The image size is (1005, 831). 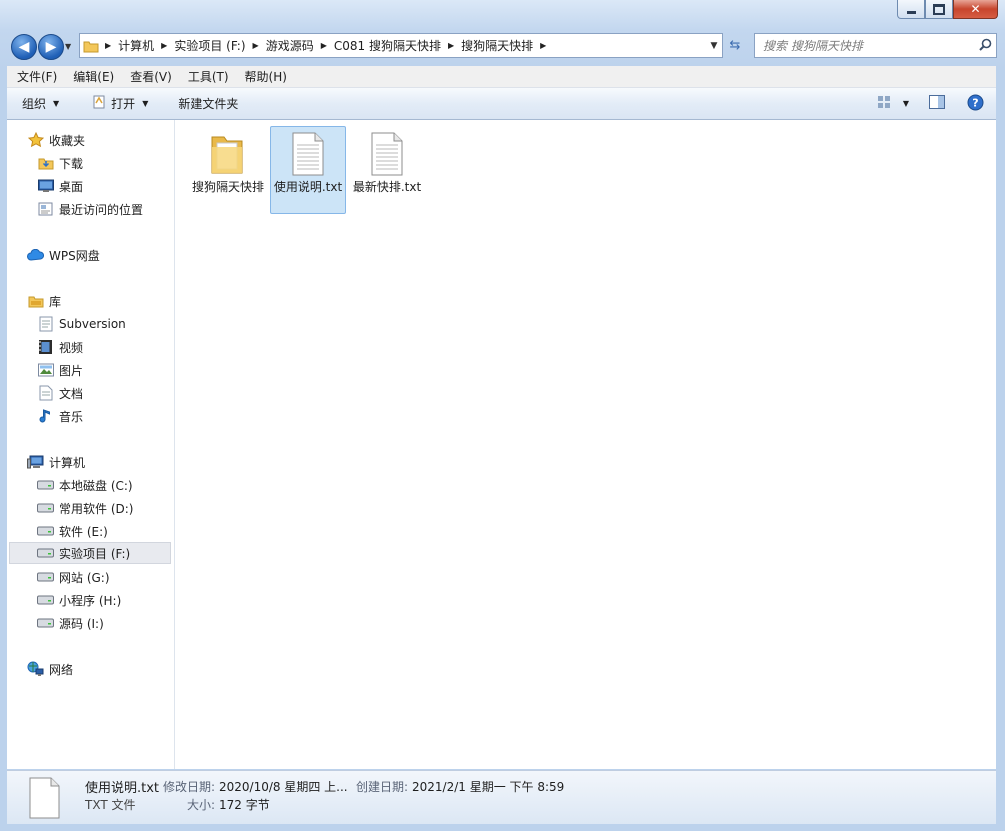 I want to click on forward-button: ▶, so click(x=51, y=47).